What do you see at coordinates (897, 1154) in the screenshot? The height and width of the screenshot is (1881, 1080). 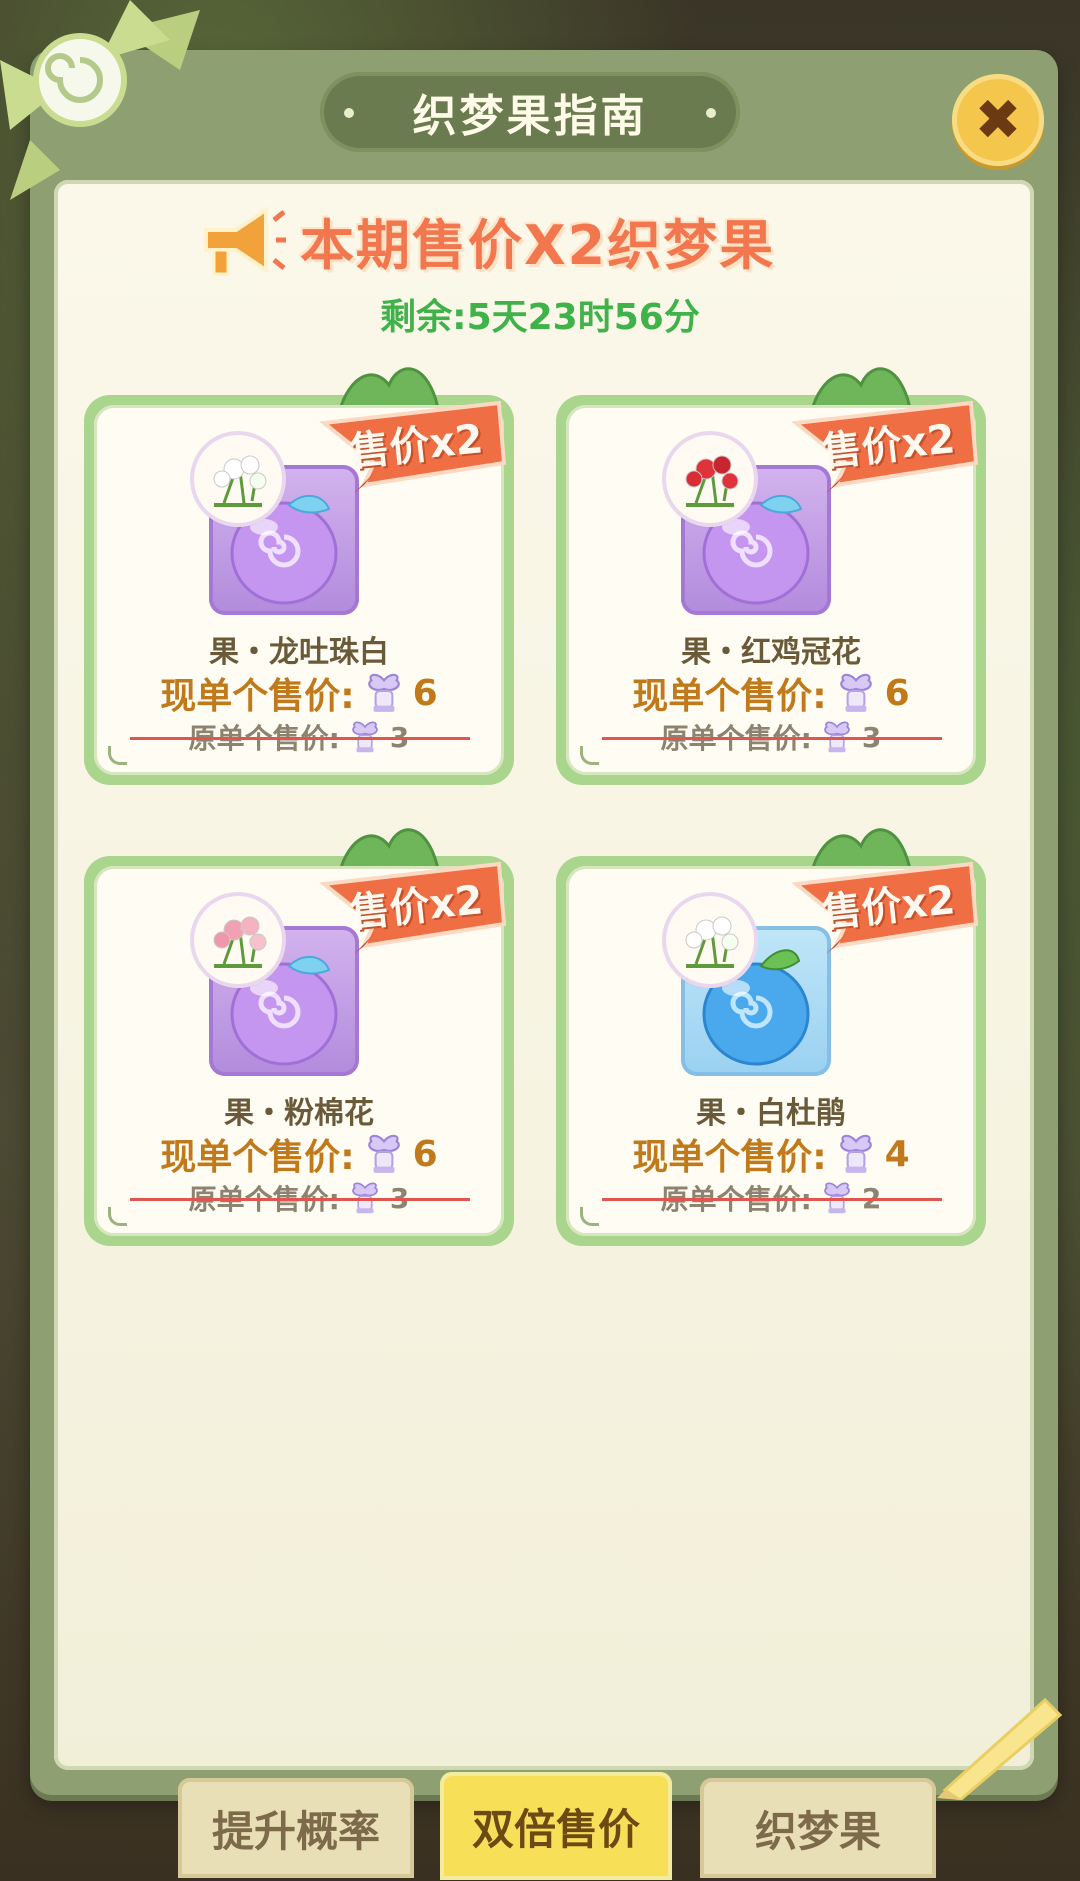 I see `current-price-value: 4` at bounding box center [897, 1154].